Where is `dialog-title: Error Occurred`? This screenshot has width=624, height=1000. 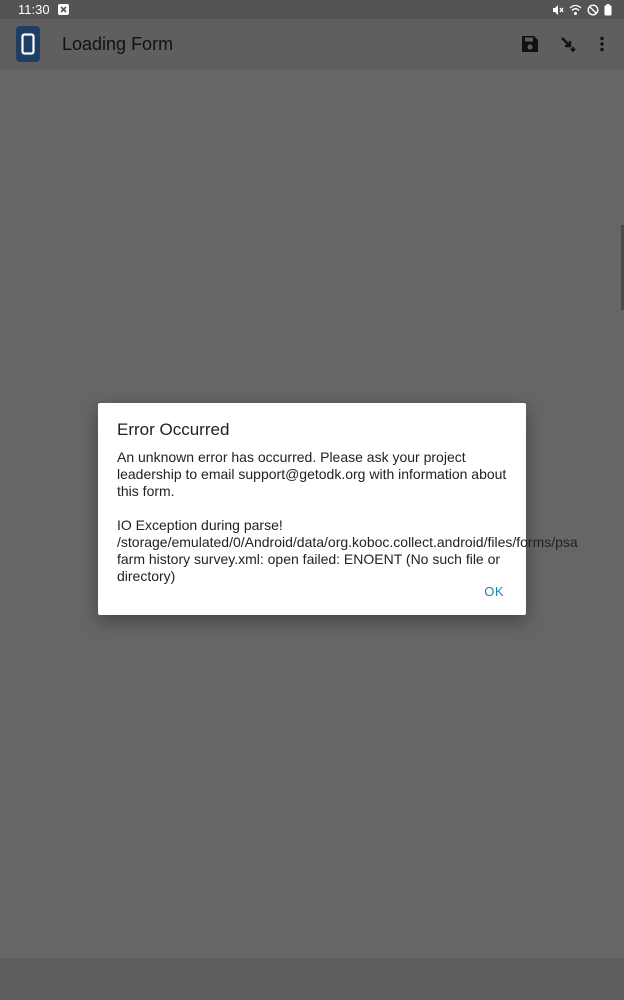
dialog-title: Error Occurred is located at coordinates (173, 429).